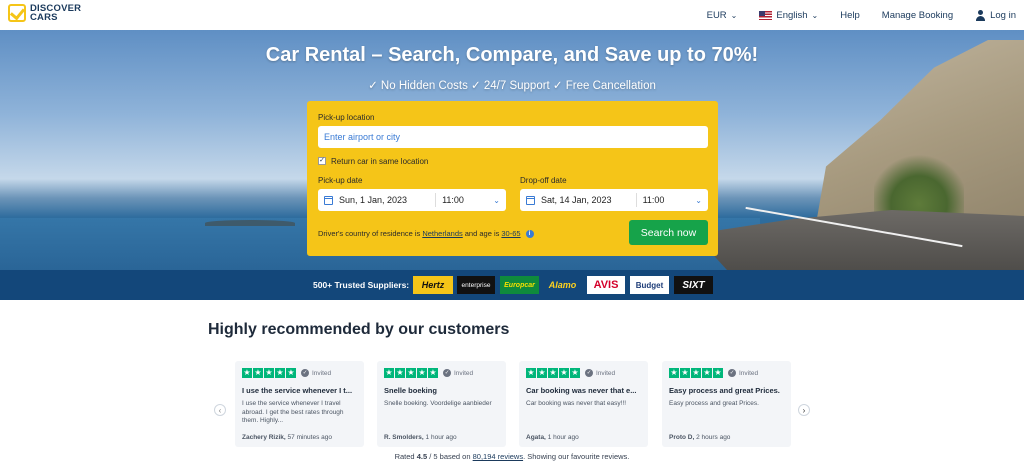 The image size is (1024, 469). Describe the element at coordinates (614, 200) in the screenshot. I see `dropoff-date-field: Sat, 14 Jan, 2023 11:00 ⌄` at that location.